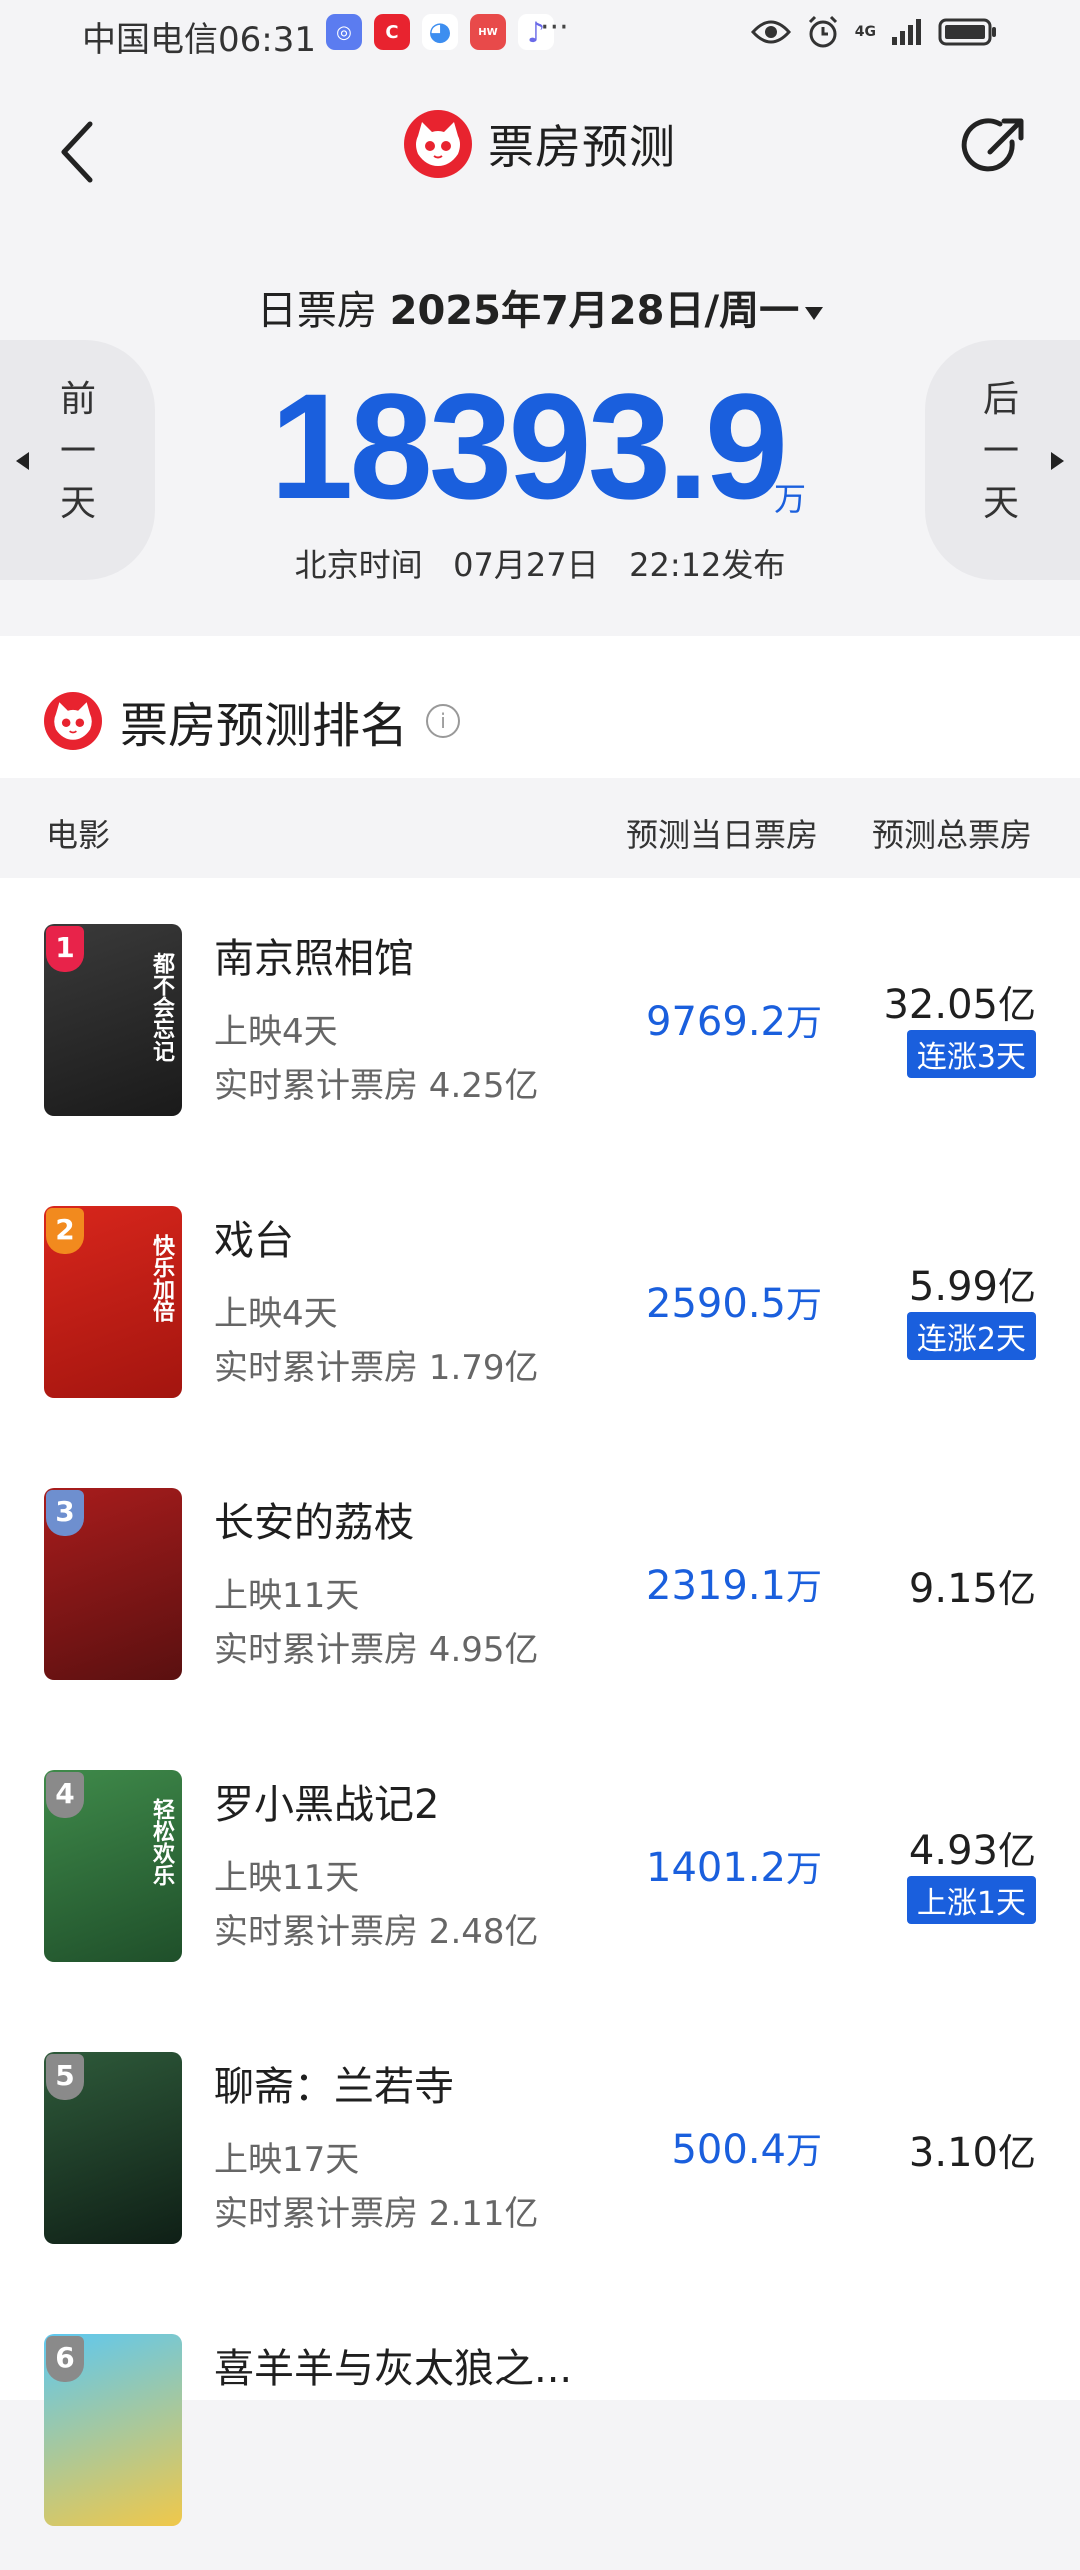 The image size is (1080, 2570). I want to click on notification-icons: ◎ C ◕ HW ♪, so click(440, 32).